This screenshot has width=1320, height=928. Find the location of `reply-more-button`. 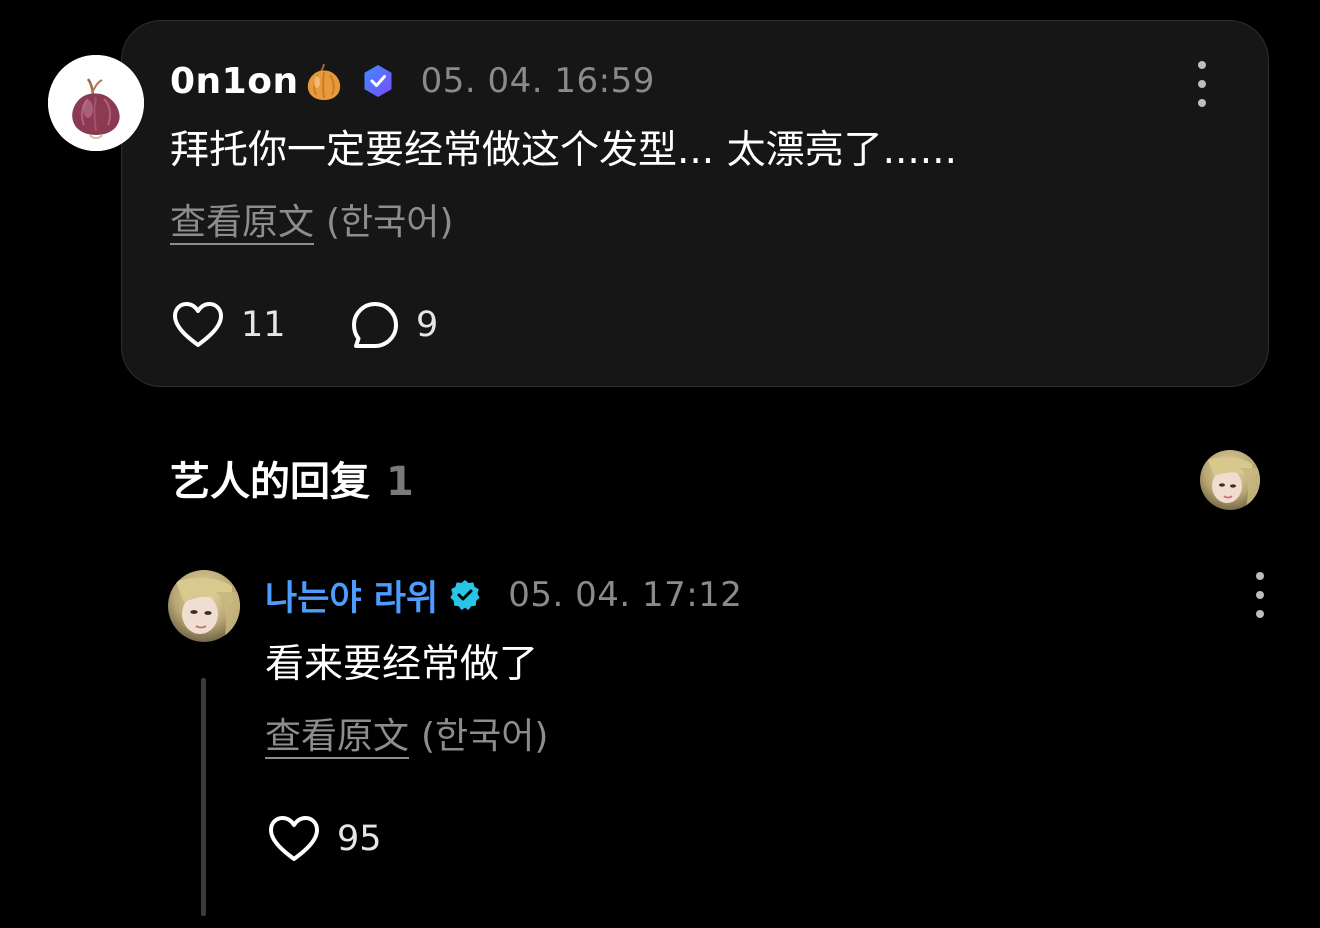

reply-more-button is located at coordinates (1260, 595).